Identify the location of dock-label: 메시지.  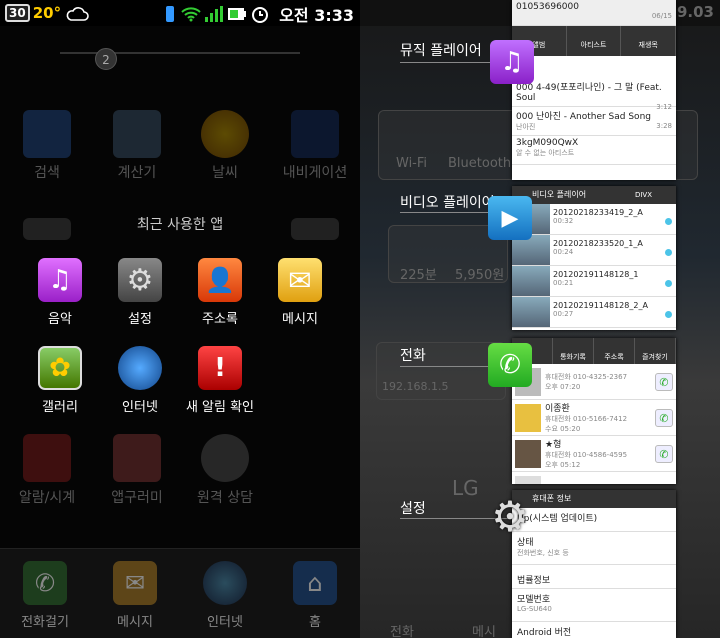
(135, 622).